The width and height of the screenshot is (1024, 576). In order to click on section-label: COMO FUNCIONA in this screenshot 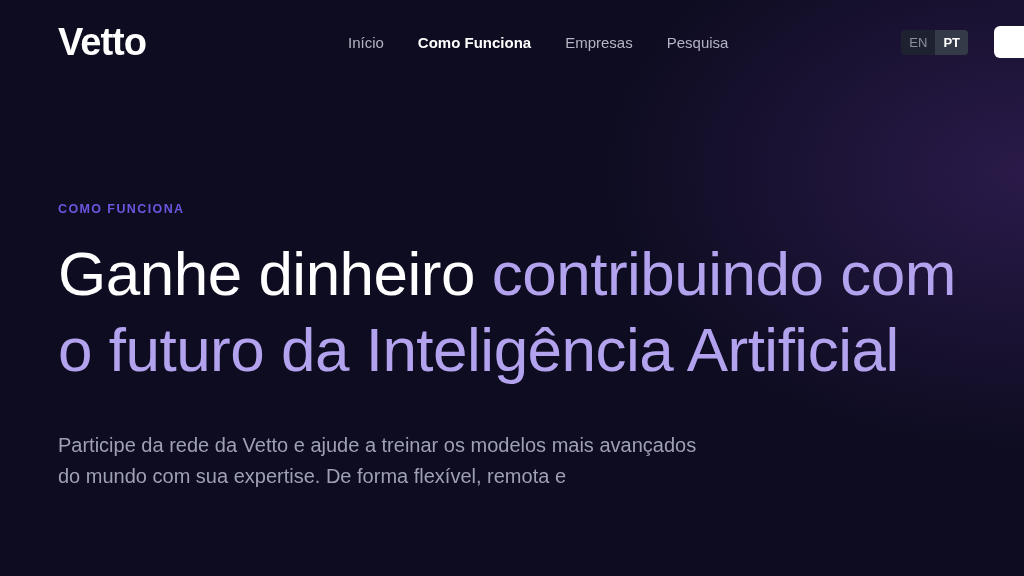, I will do `click(122, 209)`.